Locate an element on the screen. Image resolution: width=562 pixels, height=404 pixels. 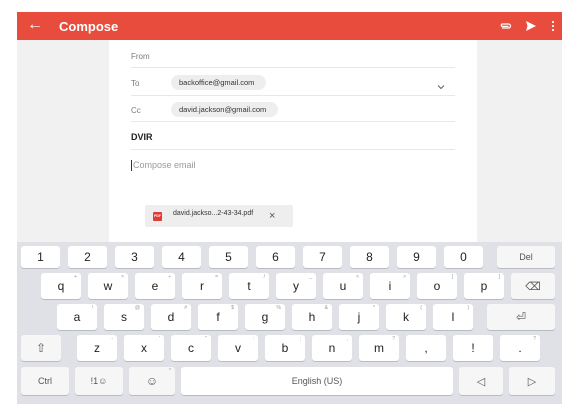
cursor-right-key: ▷ is located at coordinates (532, 381).